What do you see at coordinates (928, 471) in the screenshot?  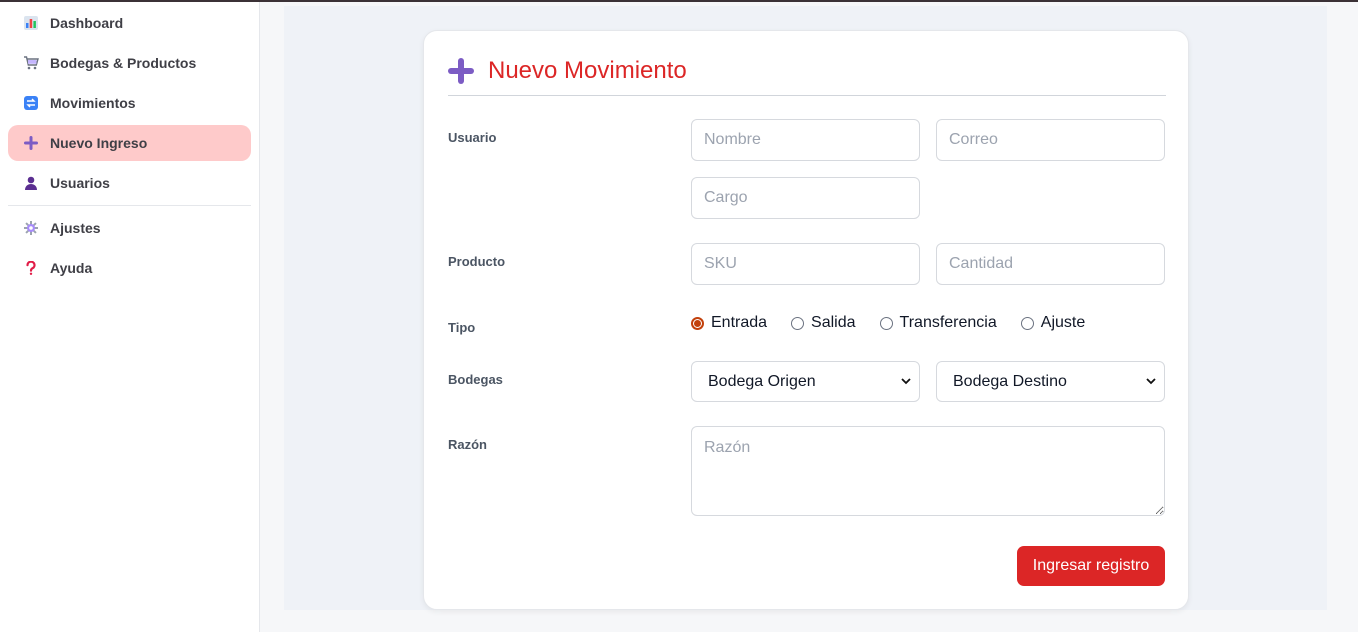 I see `razon-textarea` at bounding box center [928, 471].